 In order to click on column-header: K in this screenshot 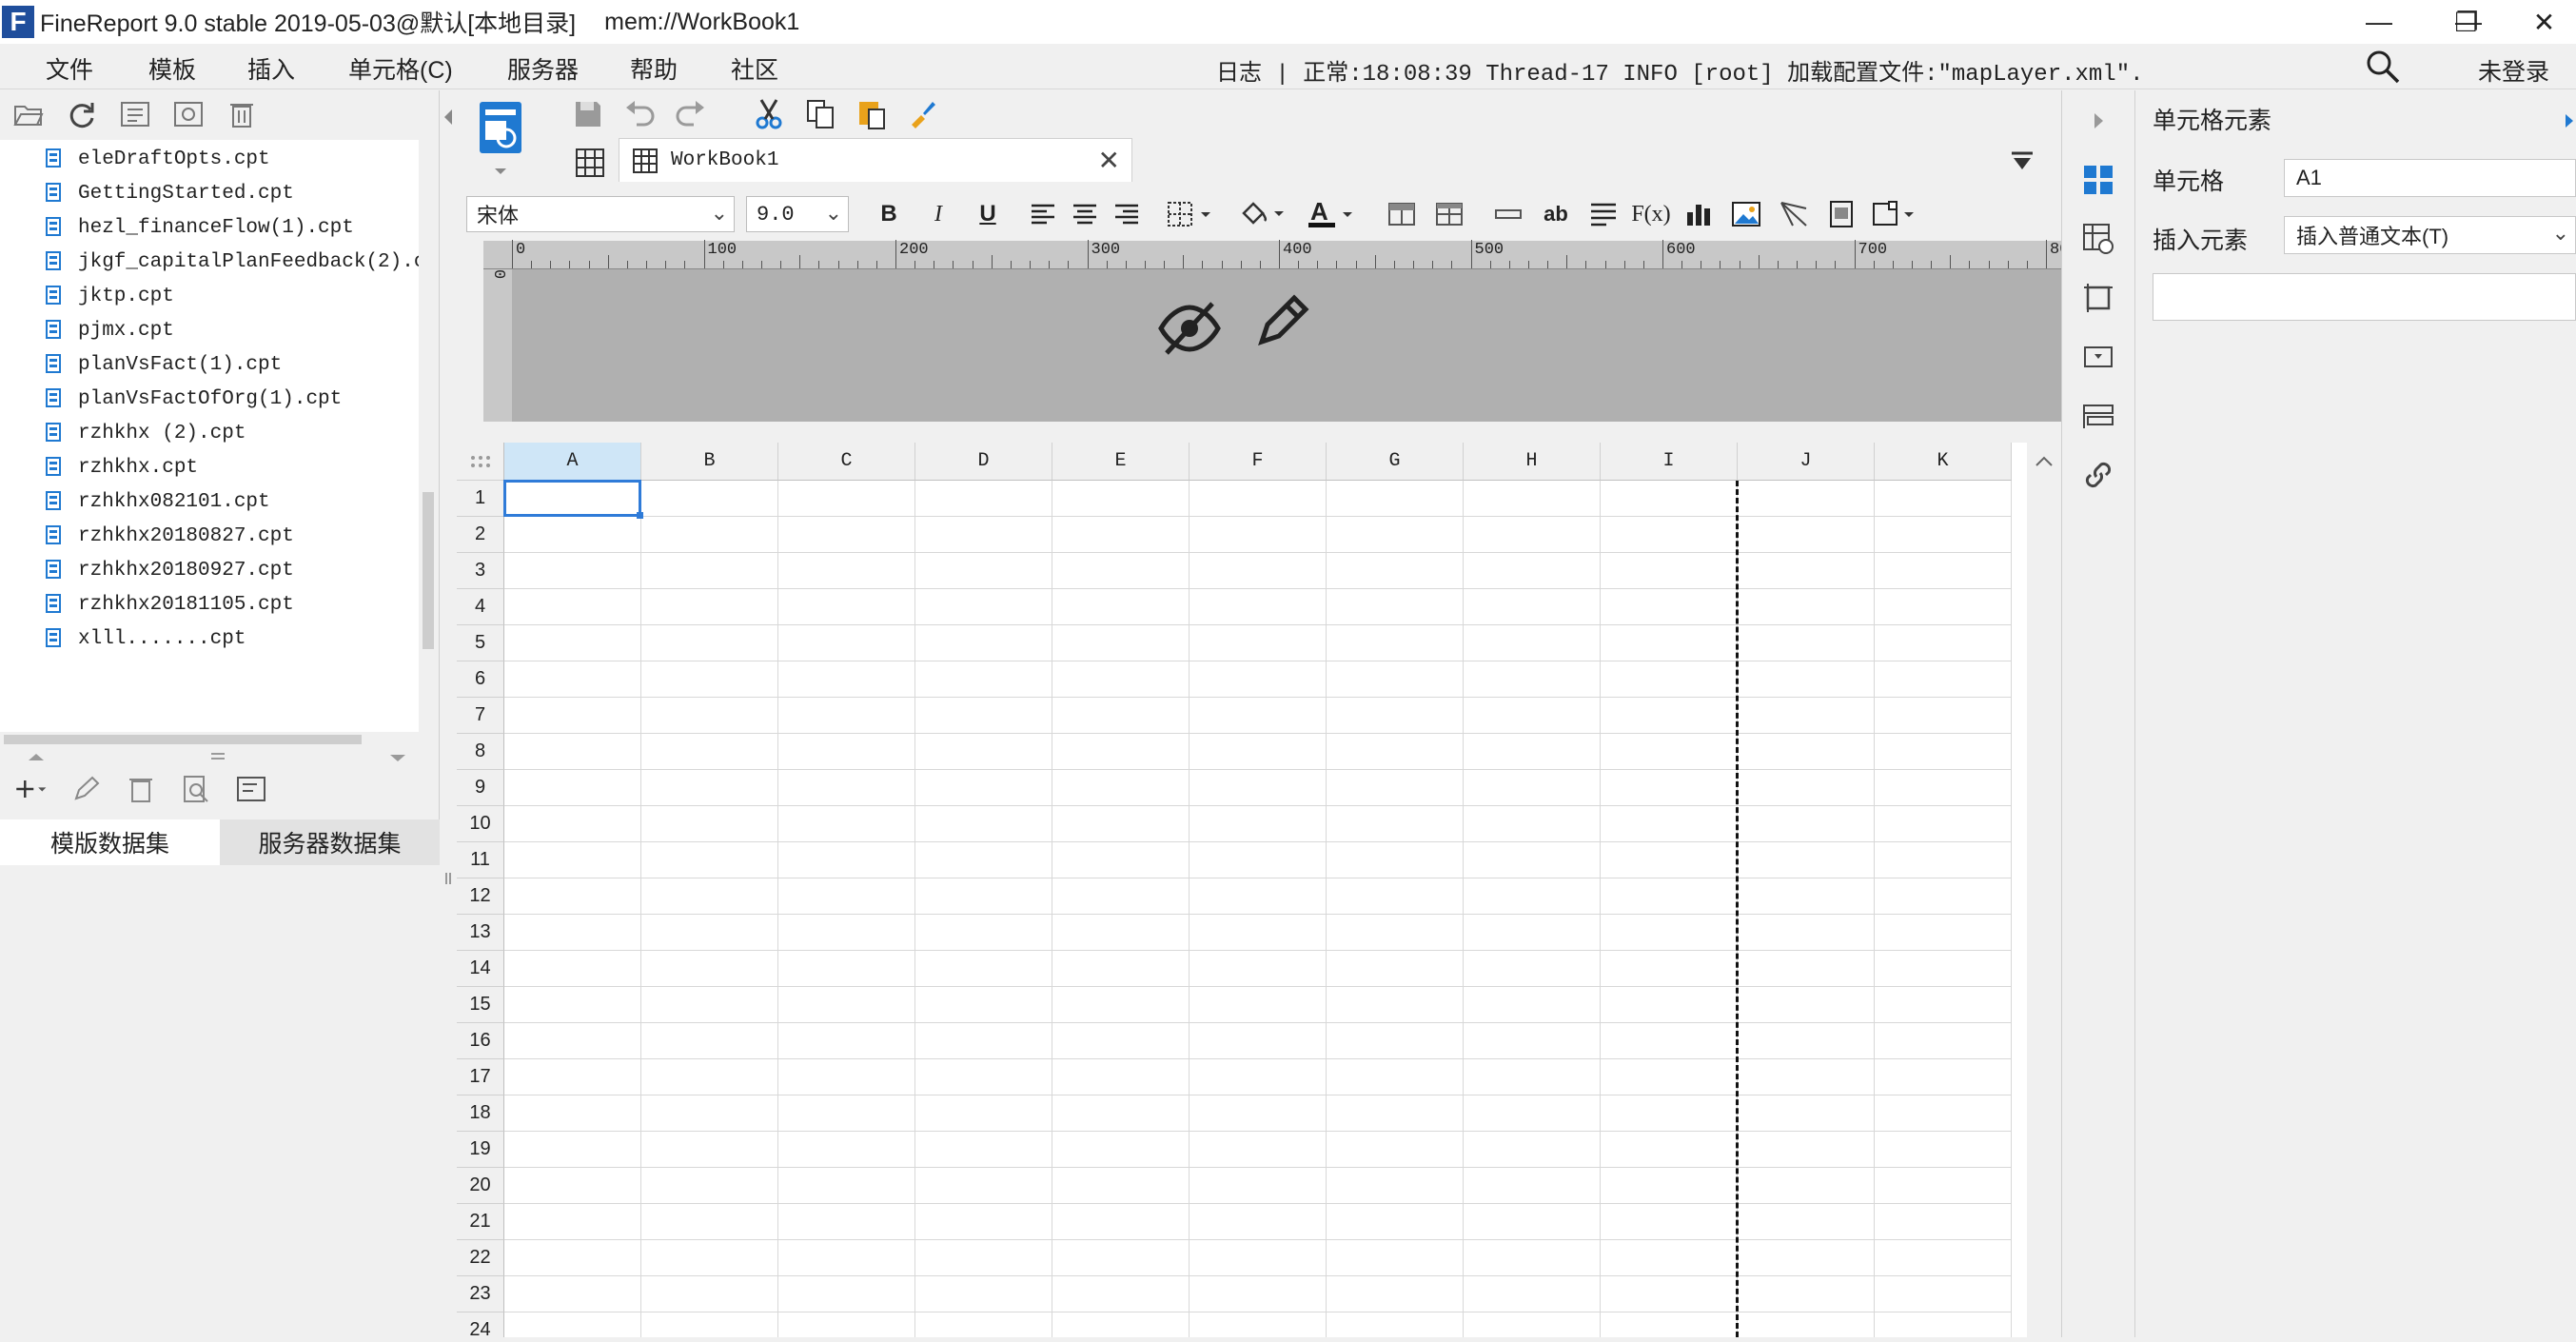, I will do `click(1943, 462)`.